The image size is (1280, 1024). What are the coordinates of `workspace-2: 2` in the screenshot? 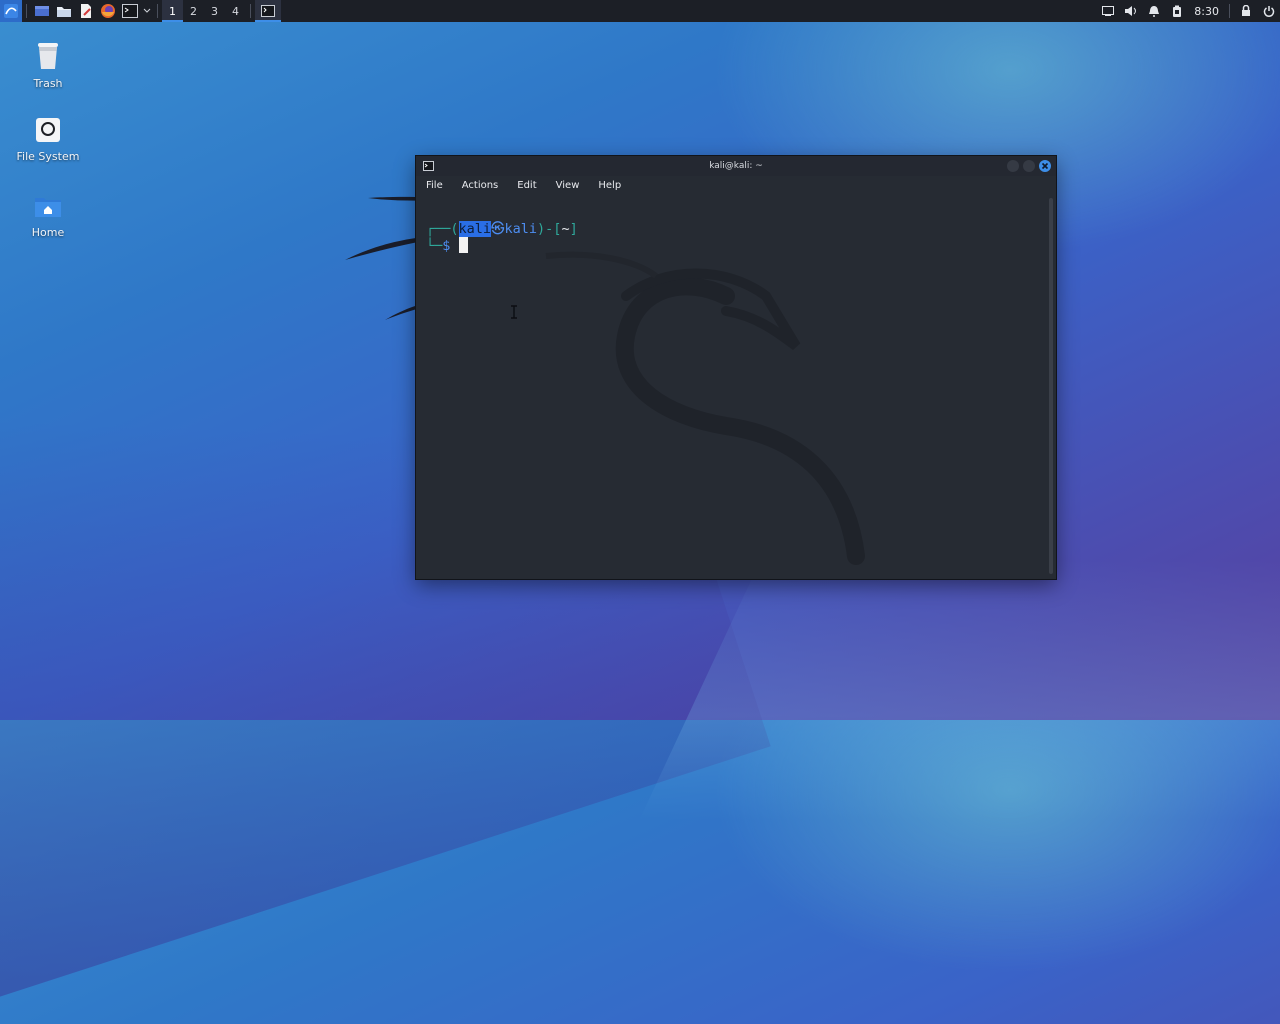 It's located at (193, 11).